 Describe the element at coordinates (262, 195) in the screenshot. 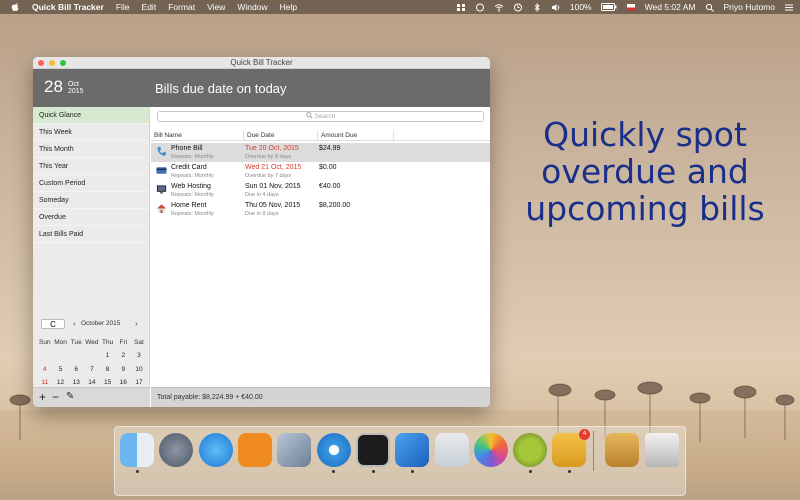

I see `bill-due-status: Due in 4 days` at that location.